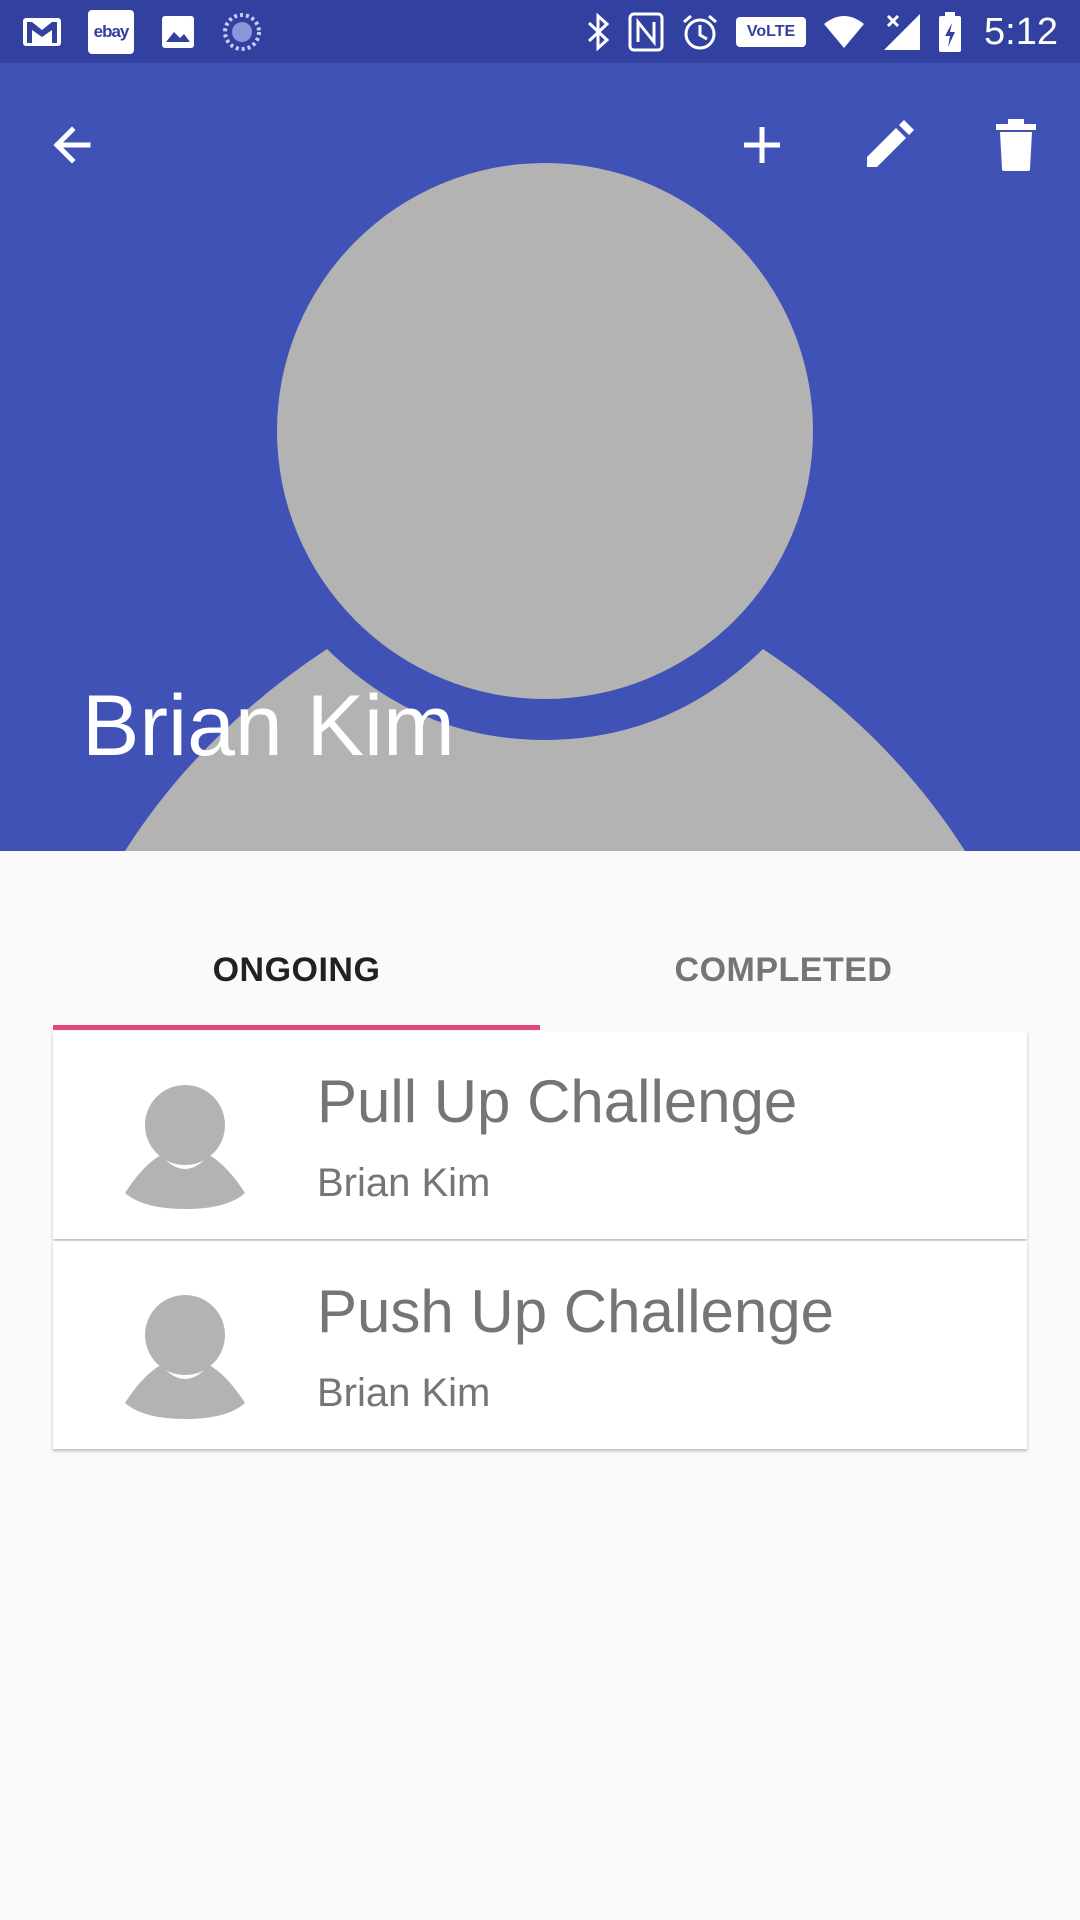 This screenshot has height=1920, width=1080. I want to click on system-icons: VoLTE 5:12, so click(822, 32).